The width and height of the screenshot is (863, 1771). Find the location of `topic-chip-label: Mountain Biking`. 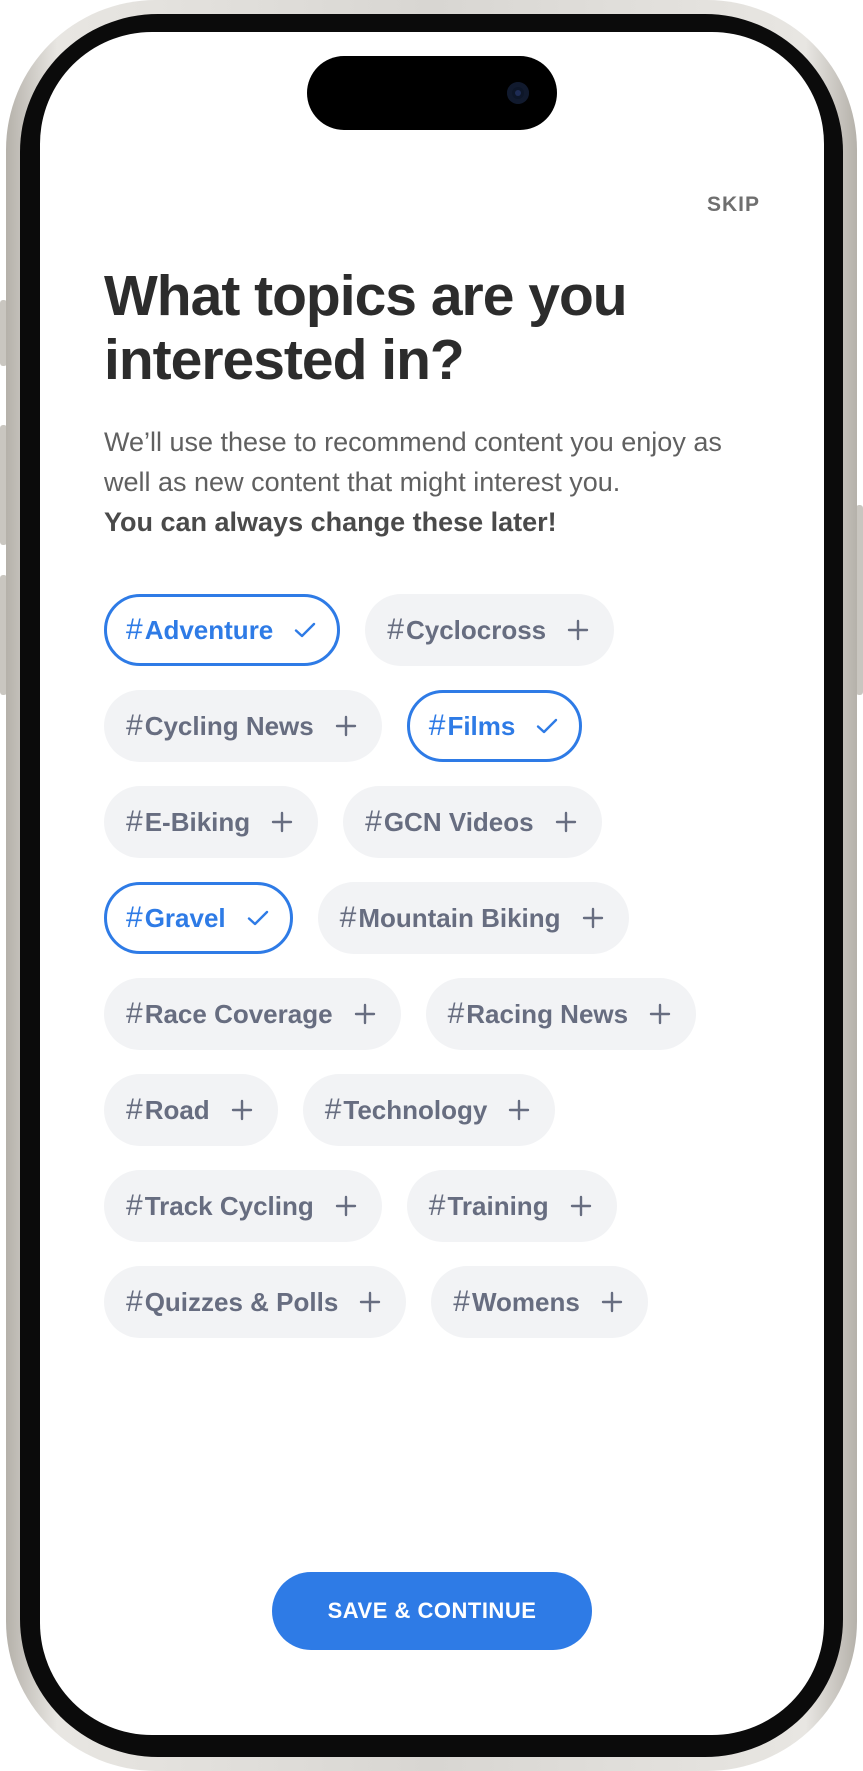

topic-chip-label: Mountain Biking is located at coordinates (459, 917).